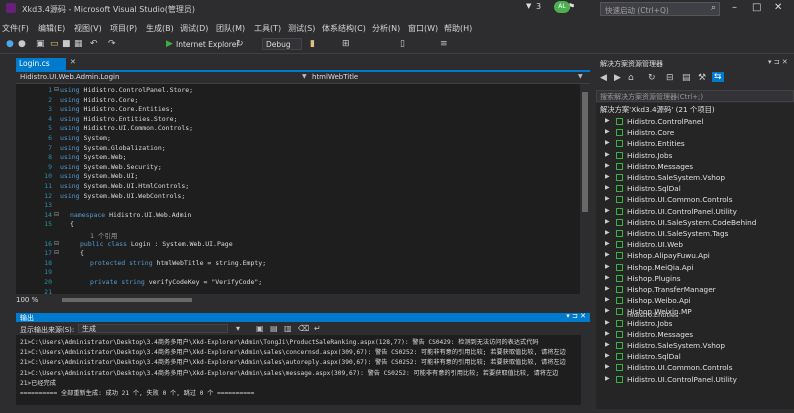 This screenshot has width=794, height=413. I want to click on menu-team: 团队(M), so click(230, 28).